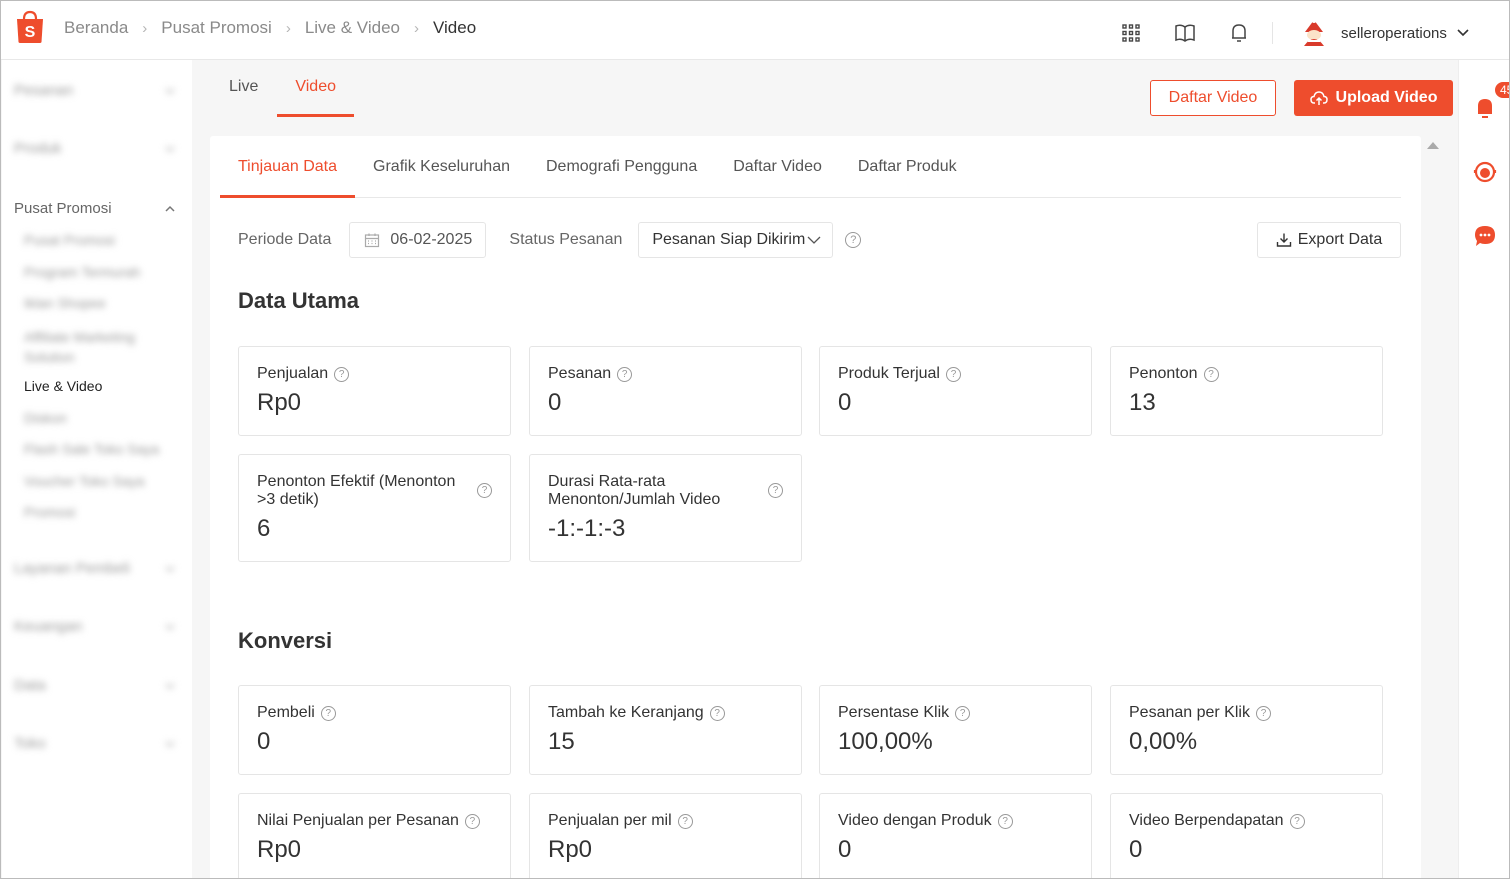 This screenshot has height=879, width=1510. Describe the element at coordinates (84, 481) in the screenshot. I see `sidebar-item-voucher: Voucher Toko Saya` at that location.